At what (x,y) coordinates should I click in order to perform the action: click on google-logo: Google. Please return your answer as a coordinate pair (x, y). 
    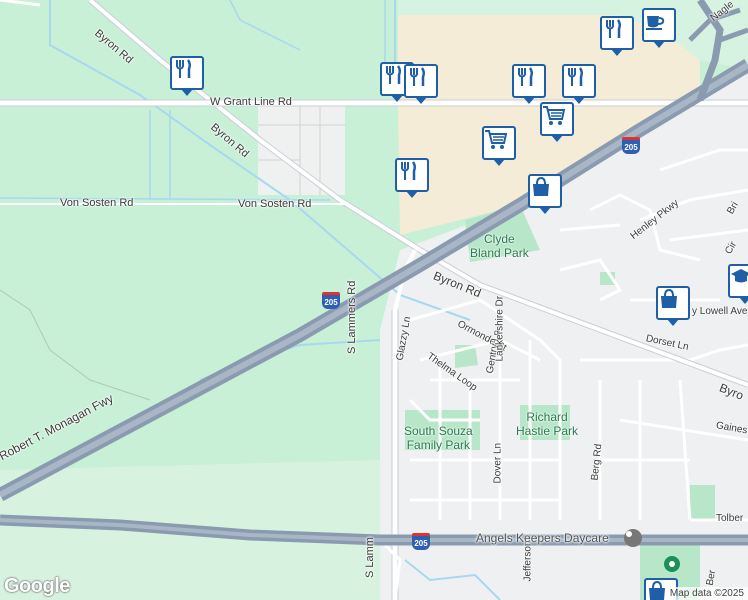
    Looking at the image, I should click on (37, 586).